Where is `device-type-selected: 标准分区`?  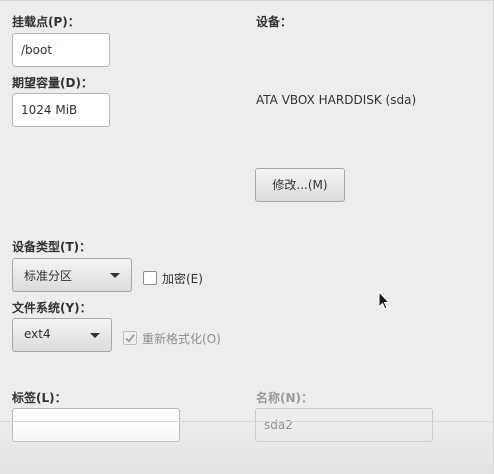
device-type-selected: 标准分区 is located at coordinates (48, 276).